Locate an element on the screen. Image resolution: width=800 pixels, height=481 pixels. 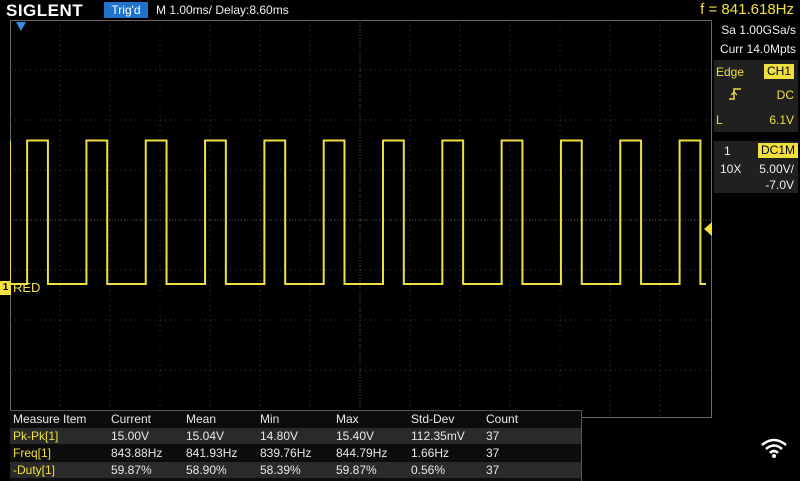
vertical-offset: -7.0V is located at coordinates (779, 185).